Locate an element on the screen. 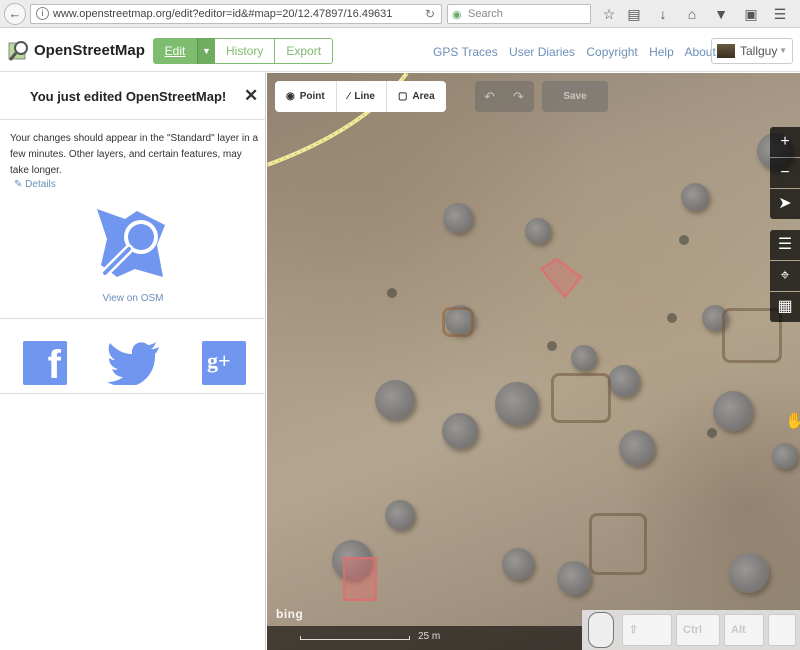  undo-icon: ↶ is located at coordinates (489, 96).